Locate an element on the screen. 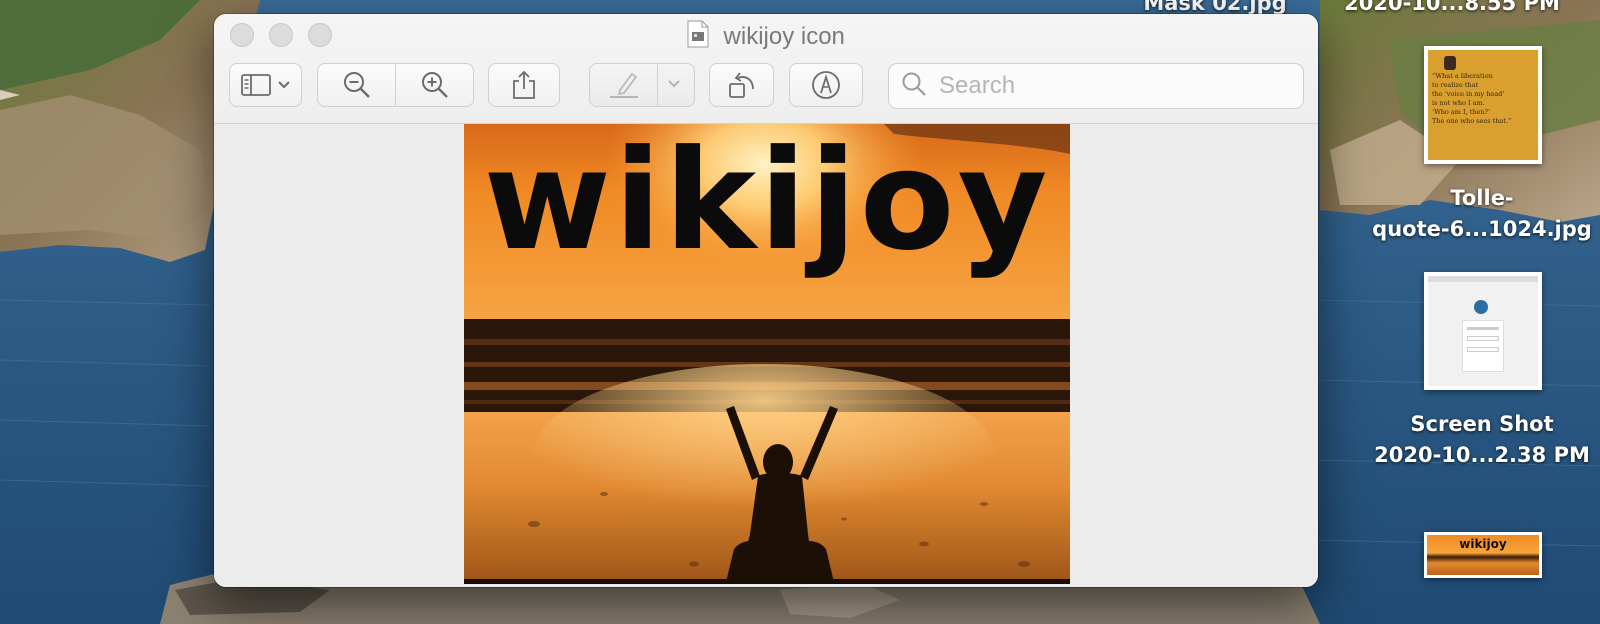 Image resolution: width=1600 pixels, height=624 pixels. login-form is located at coordinates (1483, 346).